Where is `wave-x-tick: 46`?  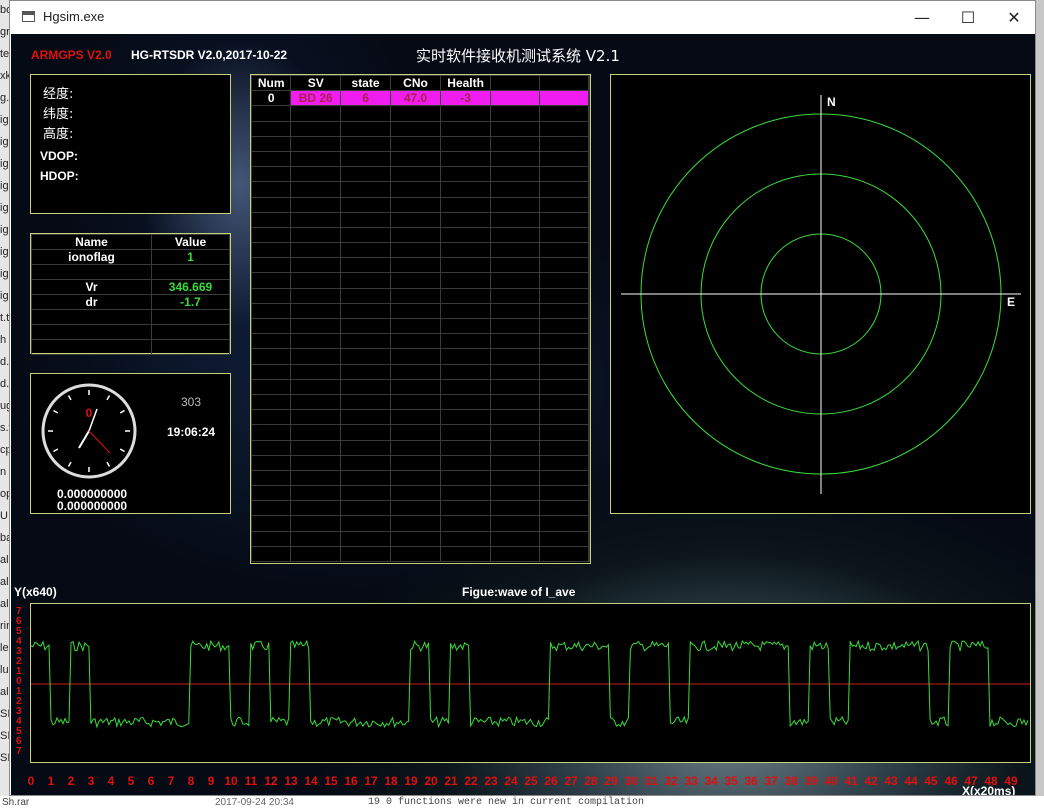
wave-x-tick: 46 is located at coordinates (951, 781).